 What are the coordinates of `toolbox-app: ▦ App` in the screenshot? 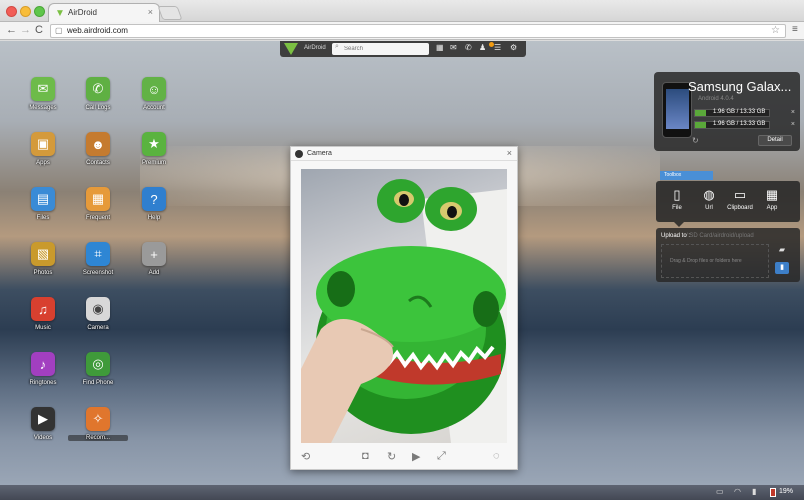 It's located at (772, 199).